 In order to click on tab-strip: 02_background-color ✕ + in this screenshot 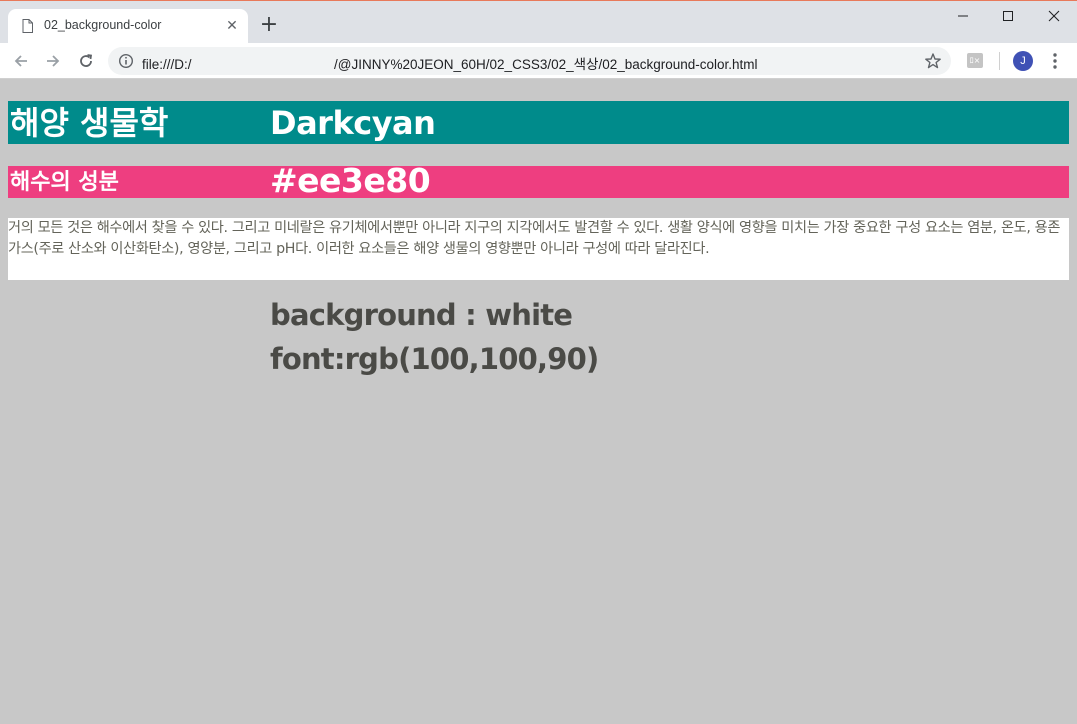, I will do `click(538, 22)`.